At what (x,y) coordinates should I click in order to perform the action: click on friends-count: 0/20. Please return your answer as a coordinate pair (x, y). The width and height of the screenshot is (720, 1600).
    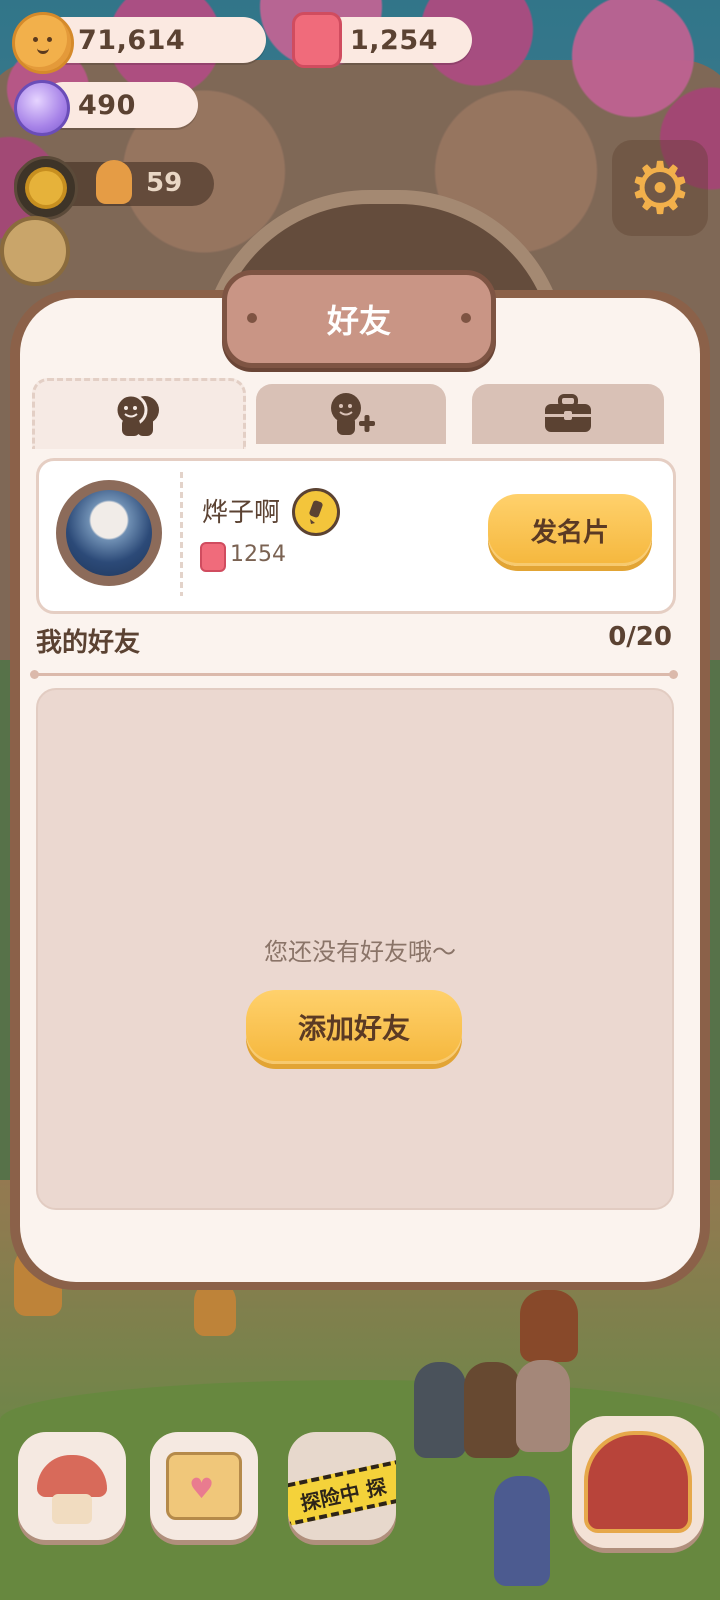
    Looking at the image, I should click on (640, 637).